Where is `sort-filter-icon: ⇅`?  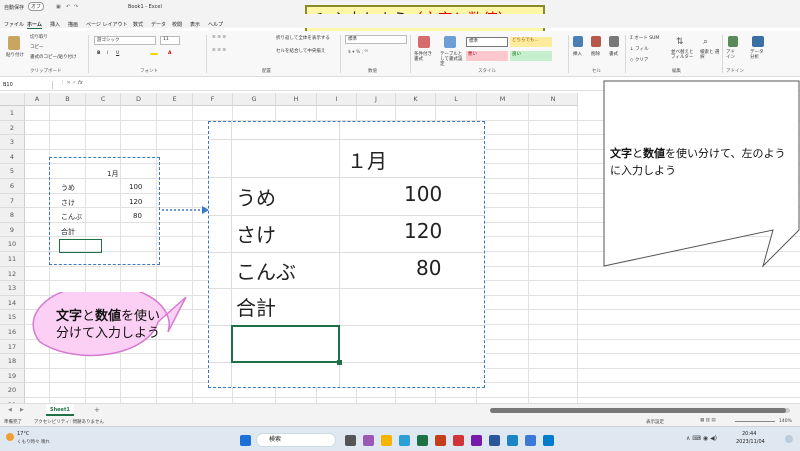
sort-filter-icon: ⇅ is located at coordinates (680, 42).